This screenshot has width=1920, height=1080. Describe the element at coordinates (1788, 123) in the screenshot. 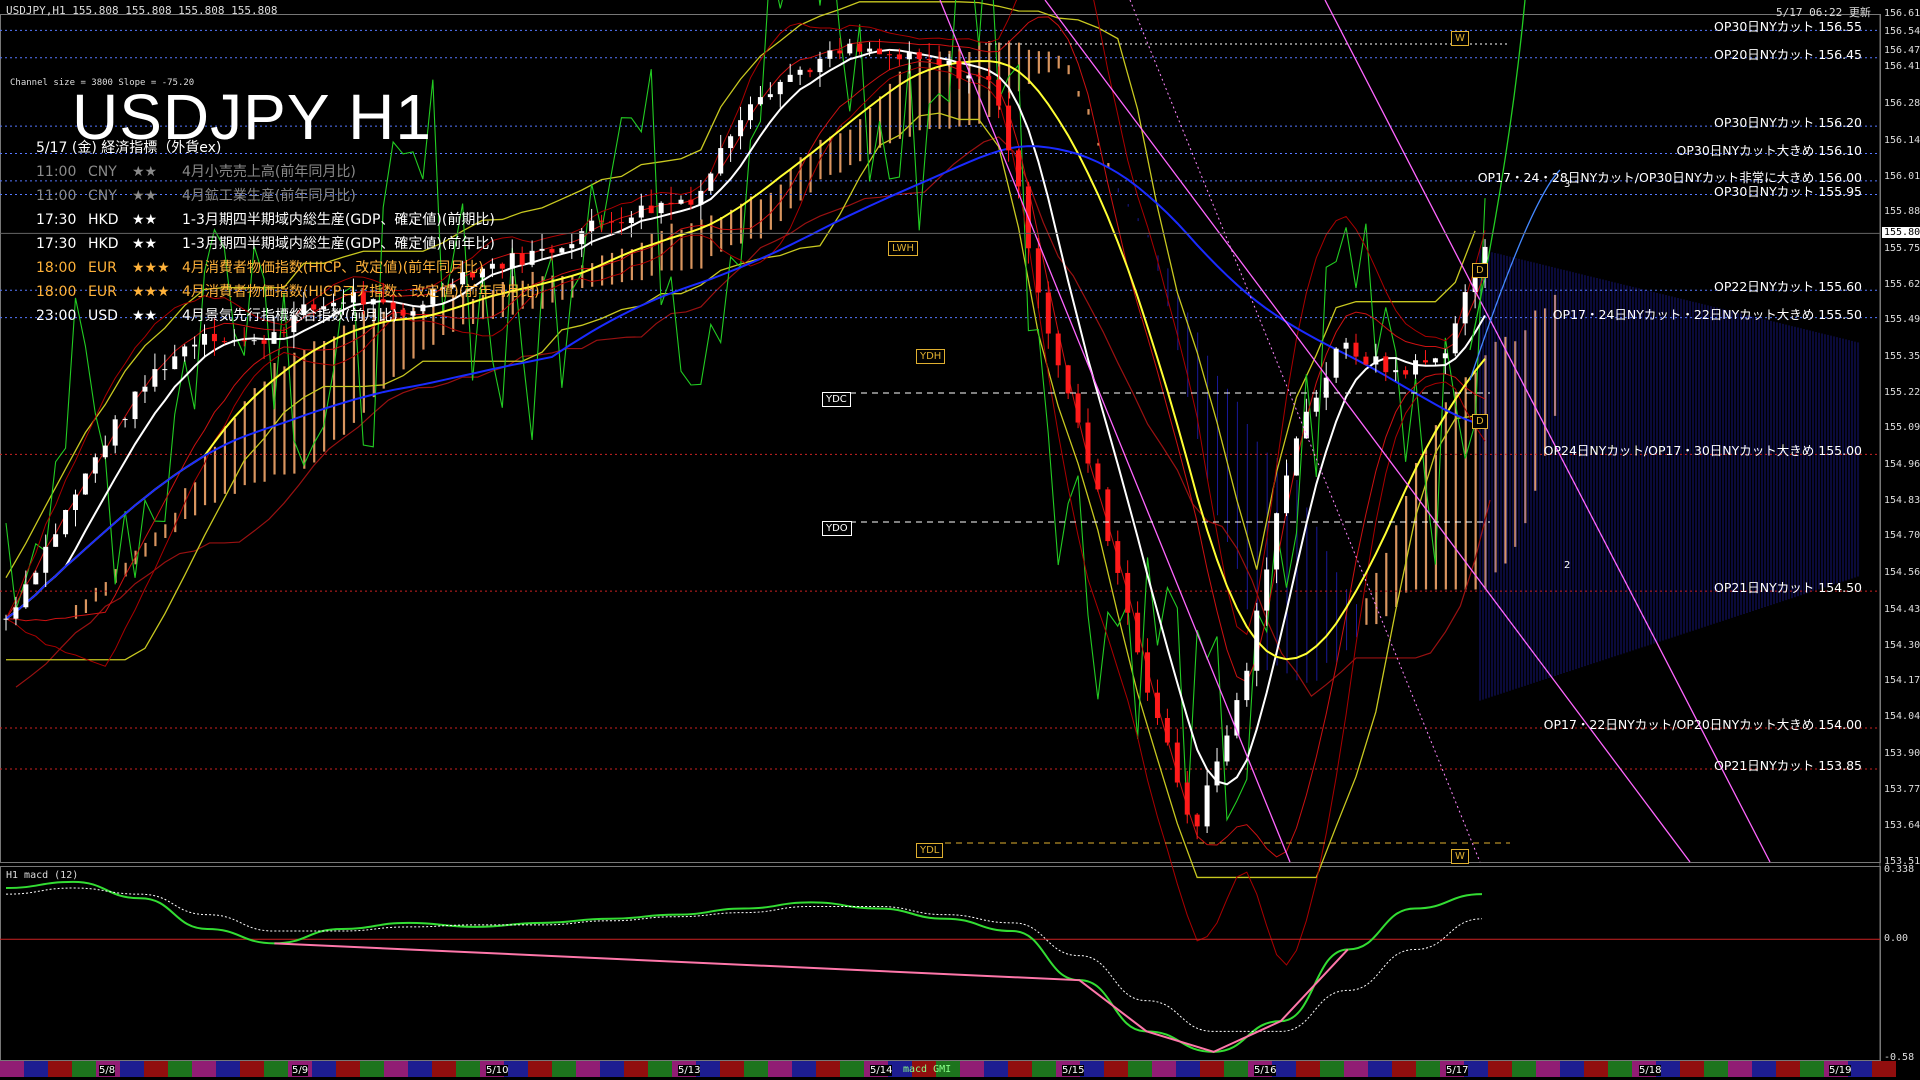

I see `option-level-label: OP30日NYカット 156.20` at that location.